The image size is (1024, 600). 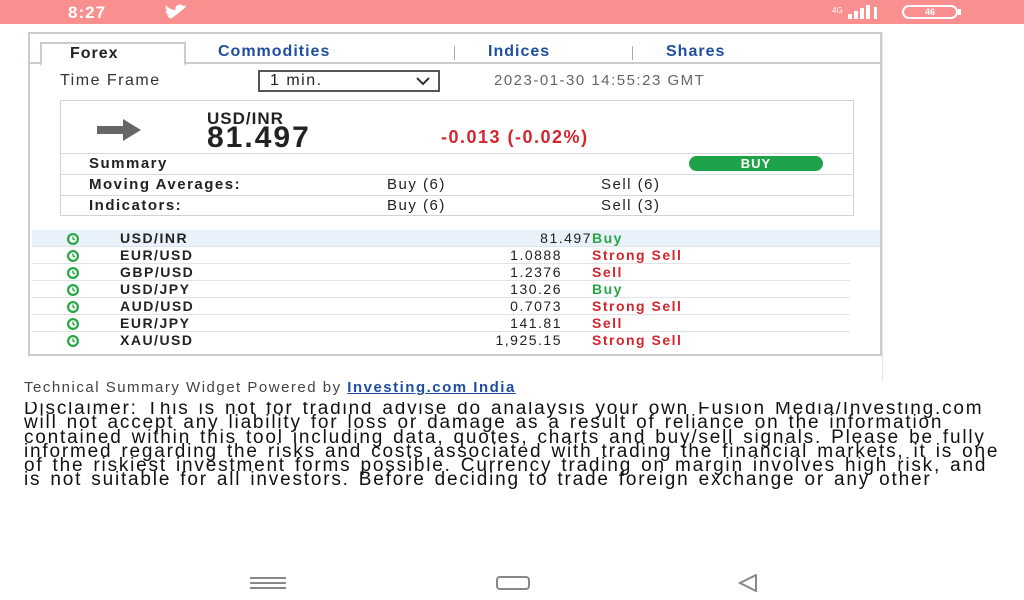 What do you see at coordinates (136, 205) in the screenshot?
I see `indicators-label: Indicators:` at bounding box center [136, 205].